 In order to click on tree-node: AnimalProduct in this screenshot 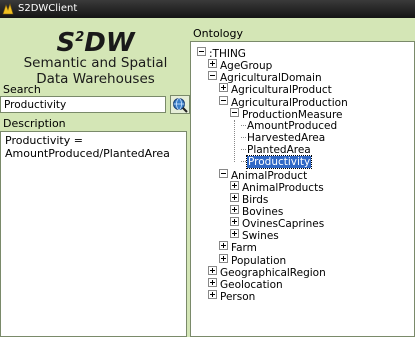, I will do `click(263, 175)`.